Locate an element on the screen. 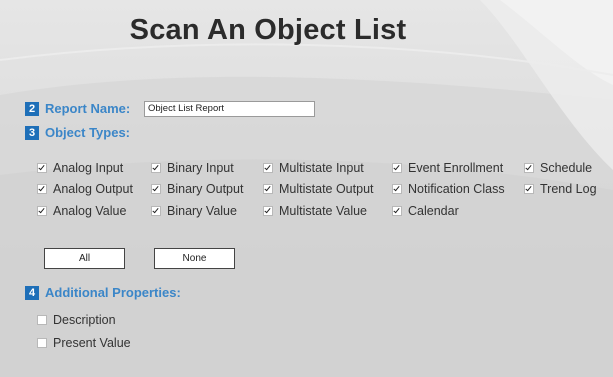  object-type-label: Calendar is located at coordinates (433, 211).